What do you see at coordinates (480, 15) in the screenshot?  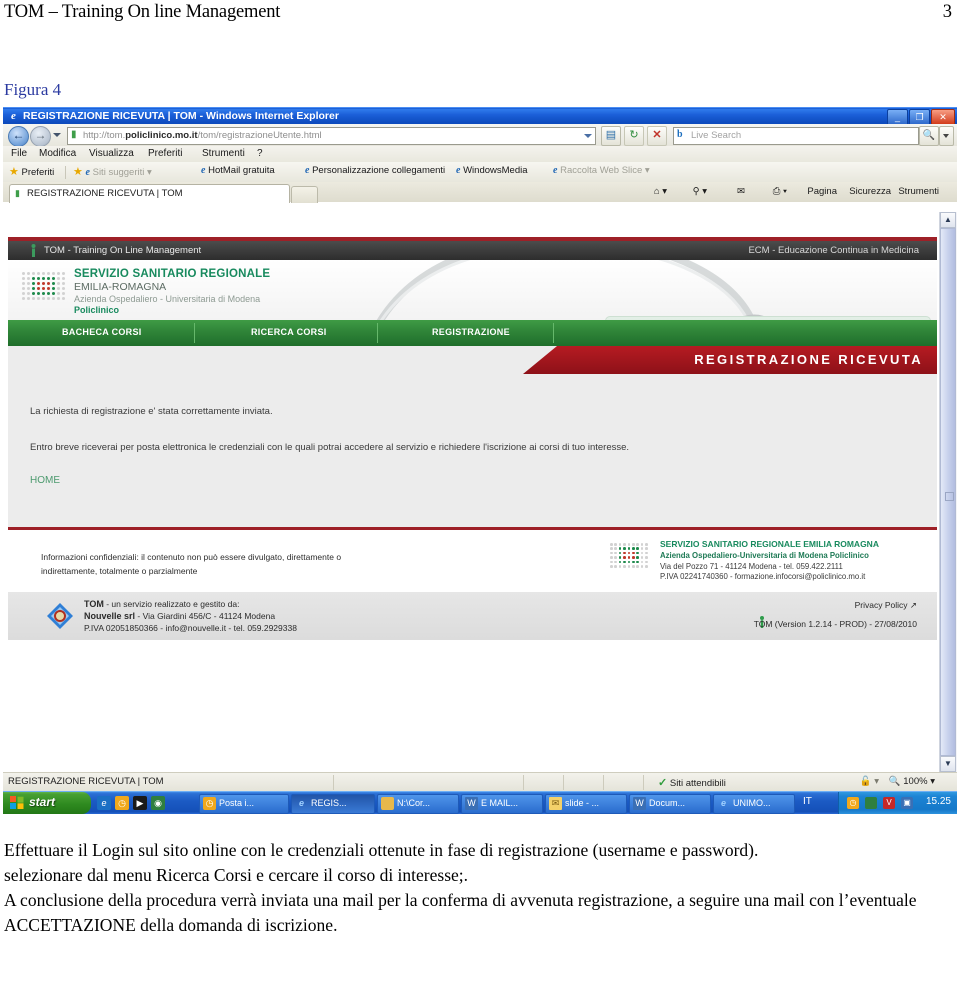 I see `document-header: TOM – Training On line Management 3` at bounding box center [480, 15].